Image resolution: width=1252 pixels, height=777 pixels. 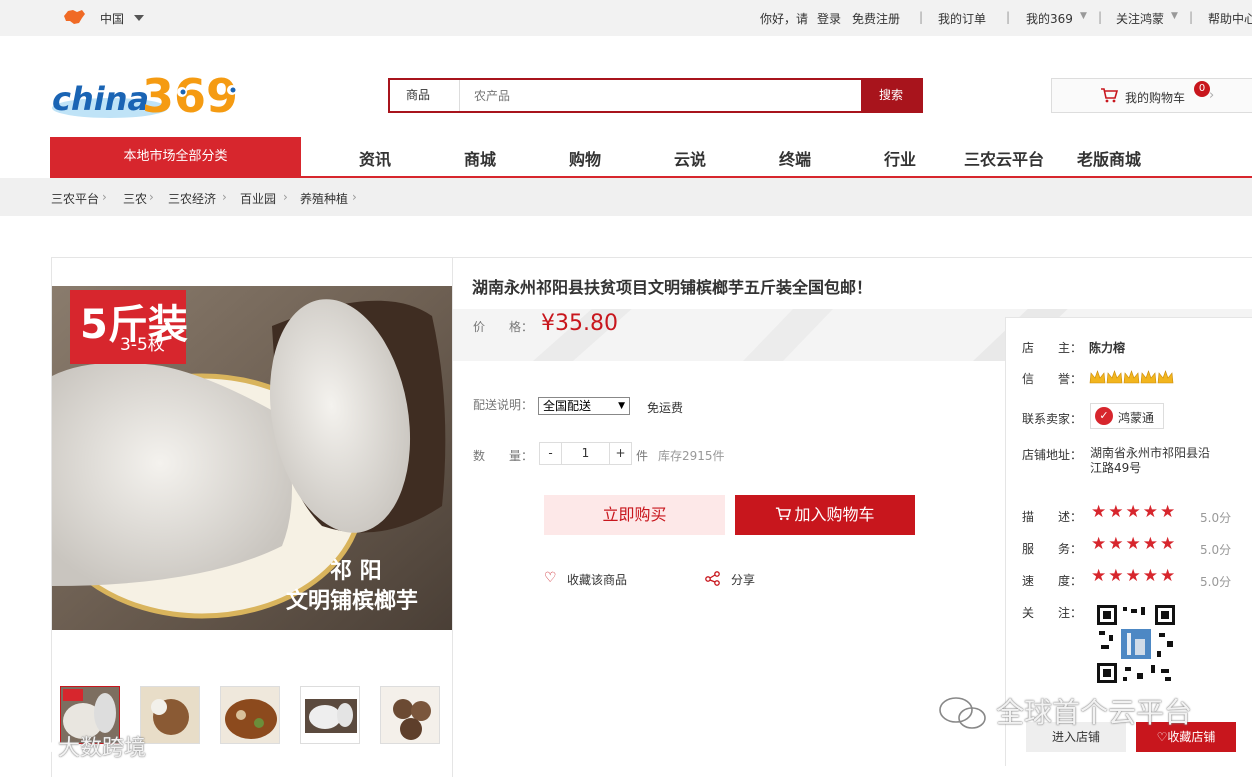 What do you see at coordinates (1230, 18) in the screenshot?
I see `help-center-link: 帮助中心` at bounding box center [1230, 18].